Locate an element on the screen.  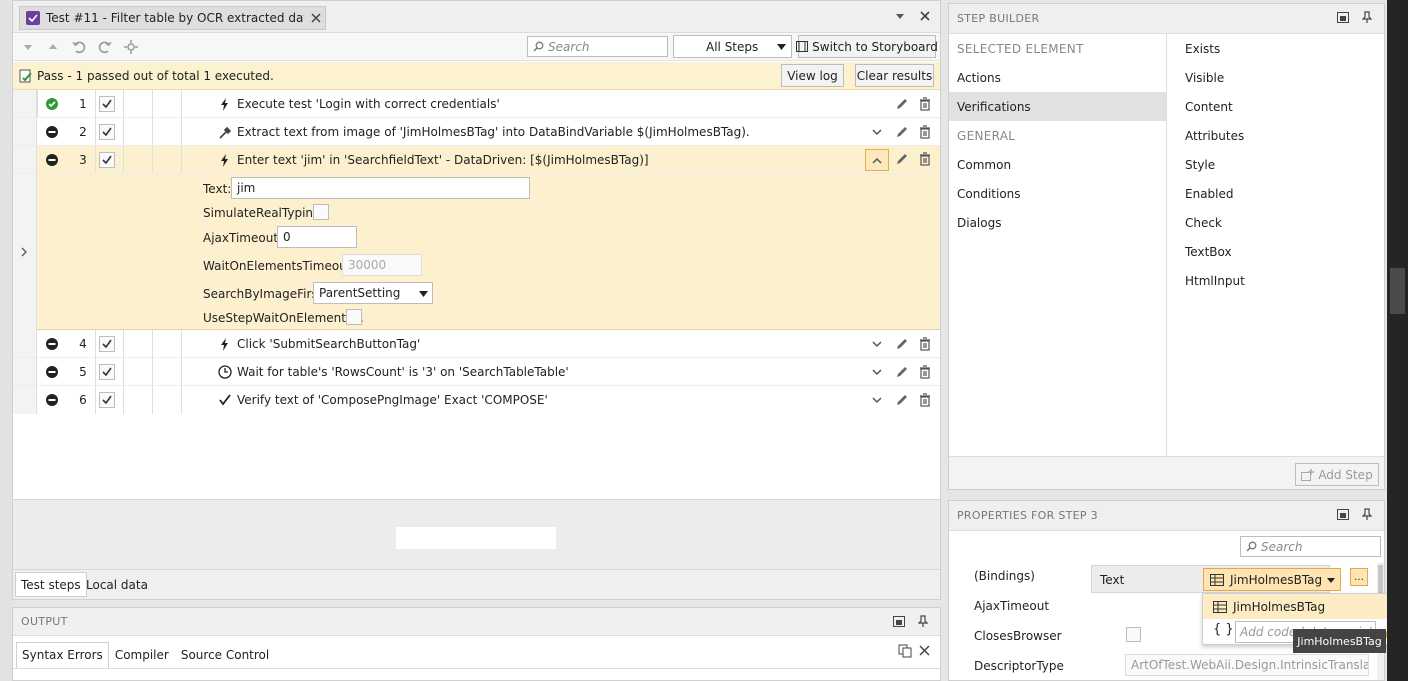
redo-icon is located at coordinates (105, 47).